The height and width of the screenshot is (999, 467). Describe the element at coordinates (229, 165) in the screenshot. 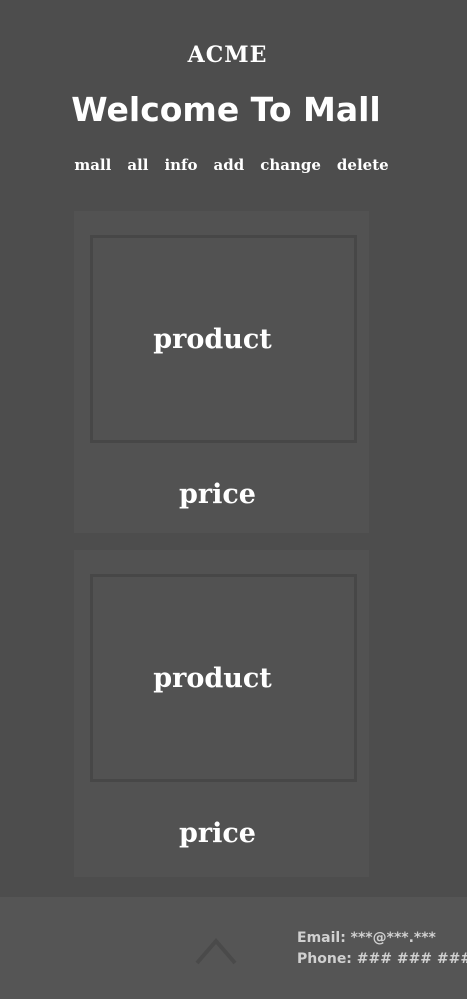

I see `nav-link-add: add` at that location.